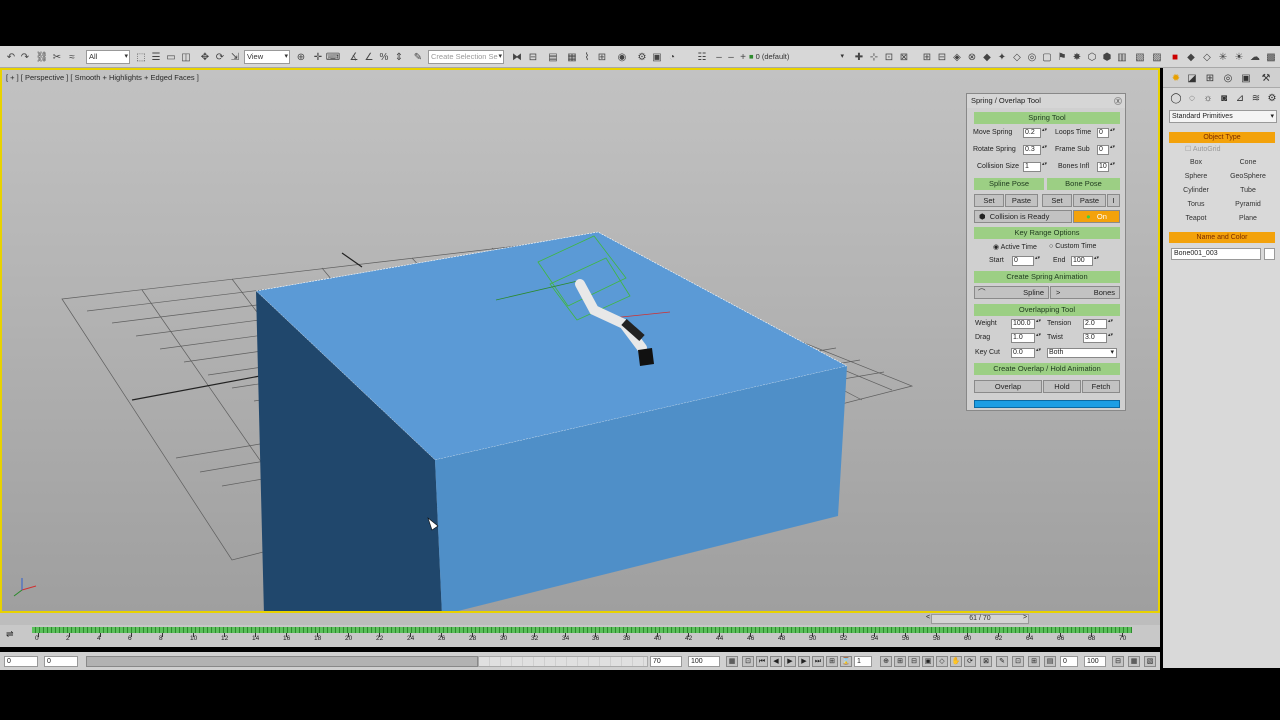 This screenshot has width=1280, height=720. I want to click on bone-set-button: Set, so click(1057, 200).